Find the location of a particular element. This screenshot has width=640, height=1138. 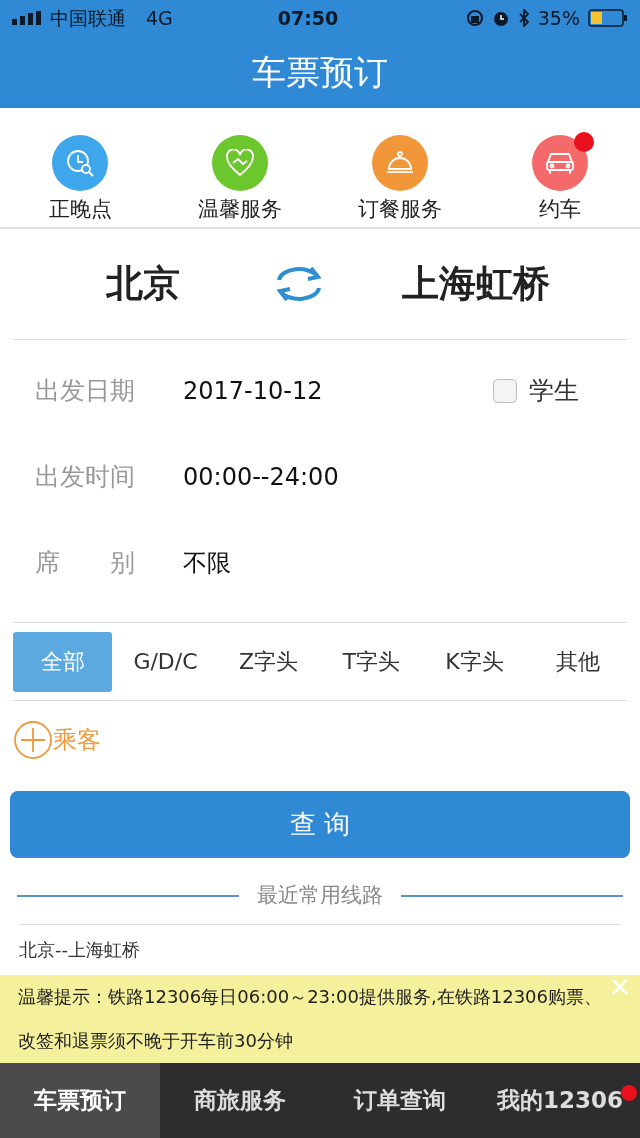

clock-time: 07:50 is located at coordinates (308, 18).